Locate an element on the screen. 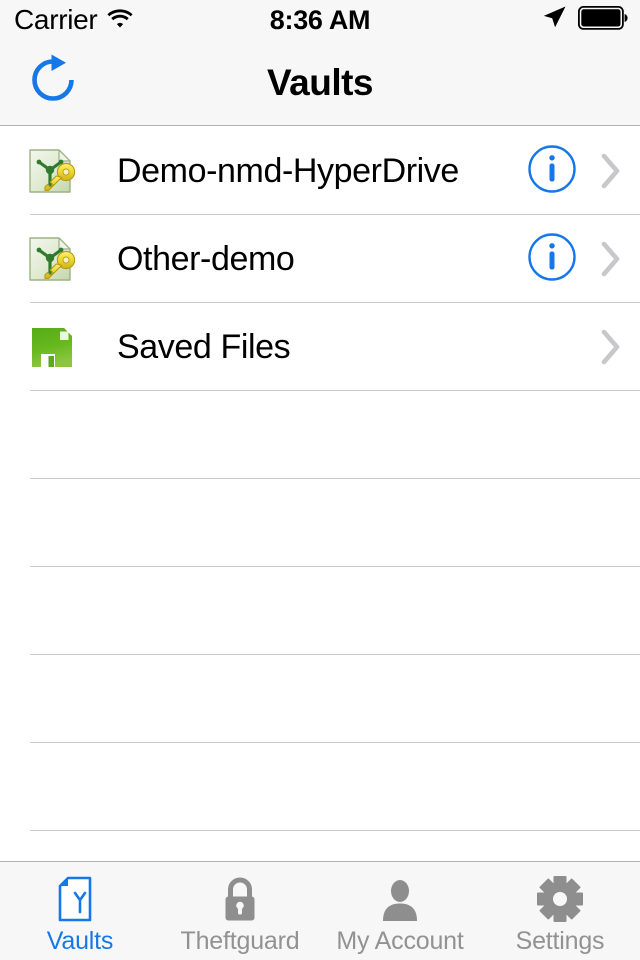  tab-vaults: Vaults is located at coordinates (80, 911).